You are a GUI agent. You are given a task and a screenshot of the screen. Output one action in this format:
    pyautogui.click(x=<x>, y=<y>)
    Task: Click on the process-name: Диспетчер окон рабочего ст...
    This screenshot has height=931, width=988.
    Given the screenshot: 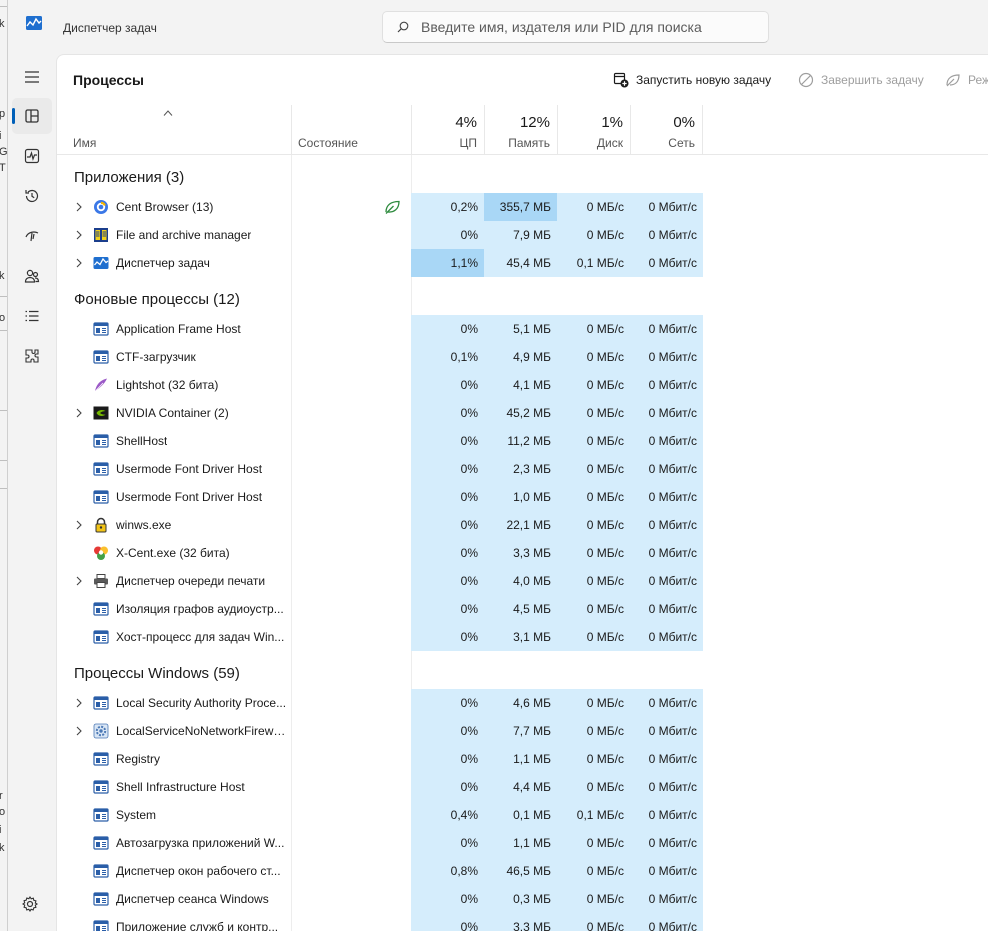 What is the action you would take?
    pyautogui.click(x=198, y=871)
    